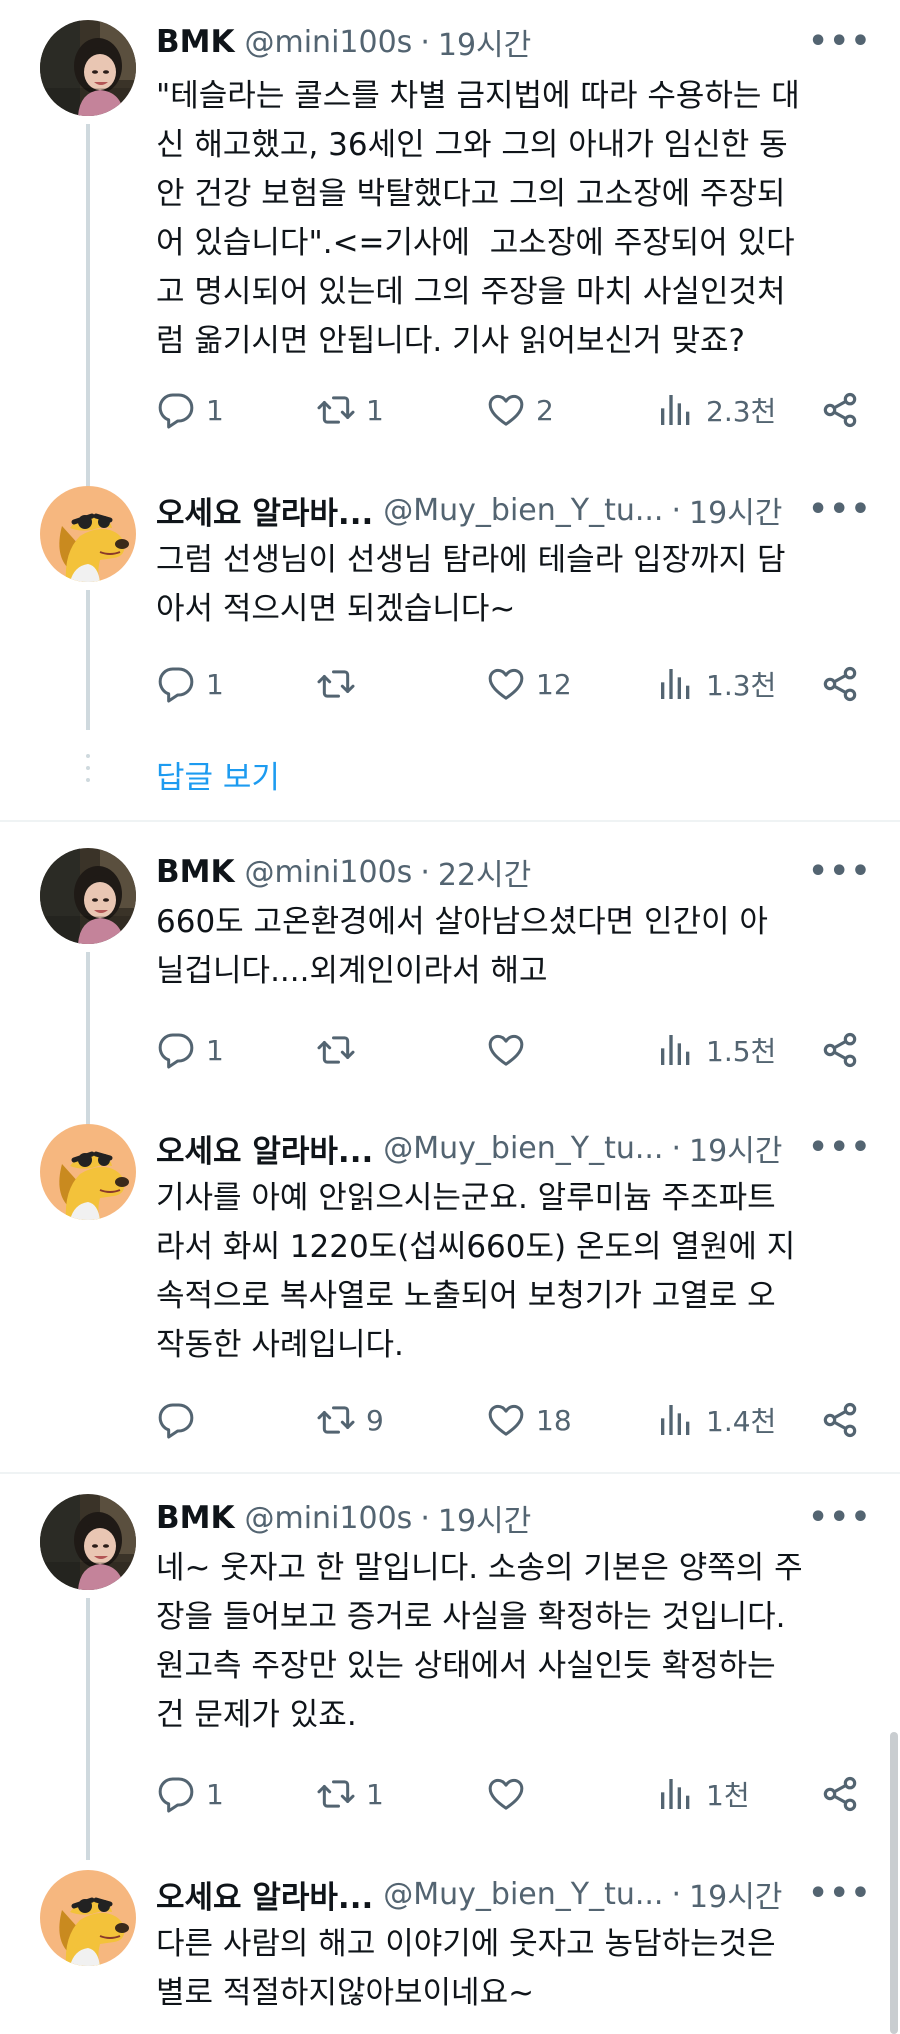  What do you see at coordinates (741, 411) in the screenshot?
I see `view-count: 2.3천` at bounding box center [741, 411].